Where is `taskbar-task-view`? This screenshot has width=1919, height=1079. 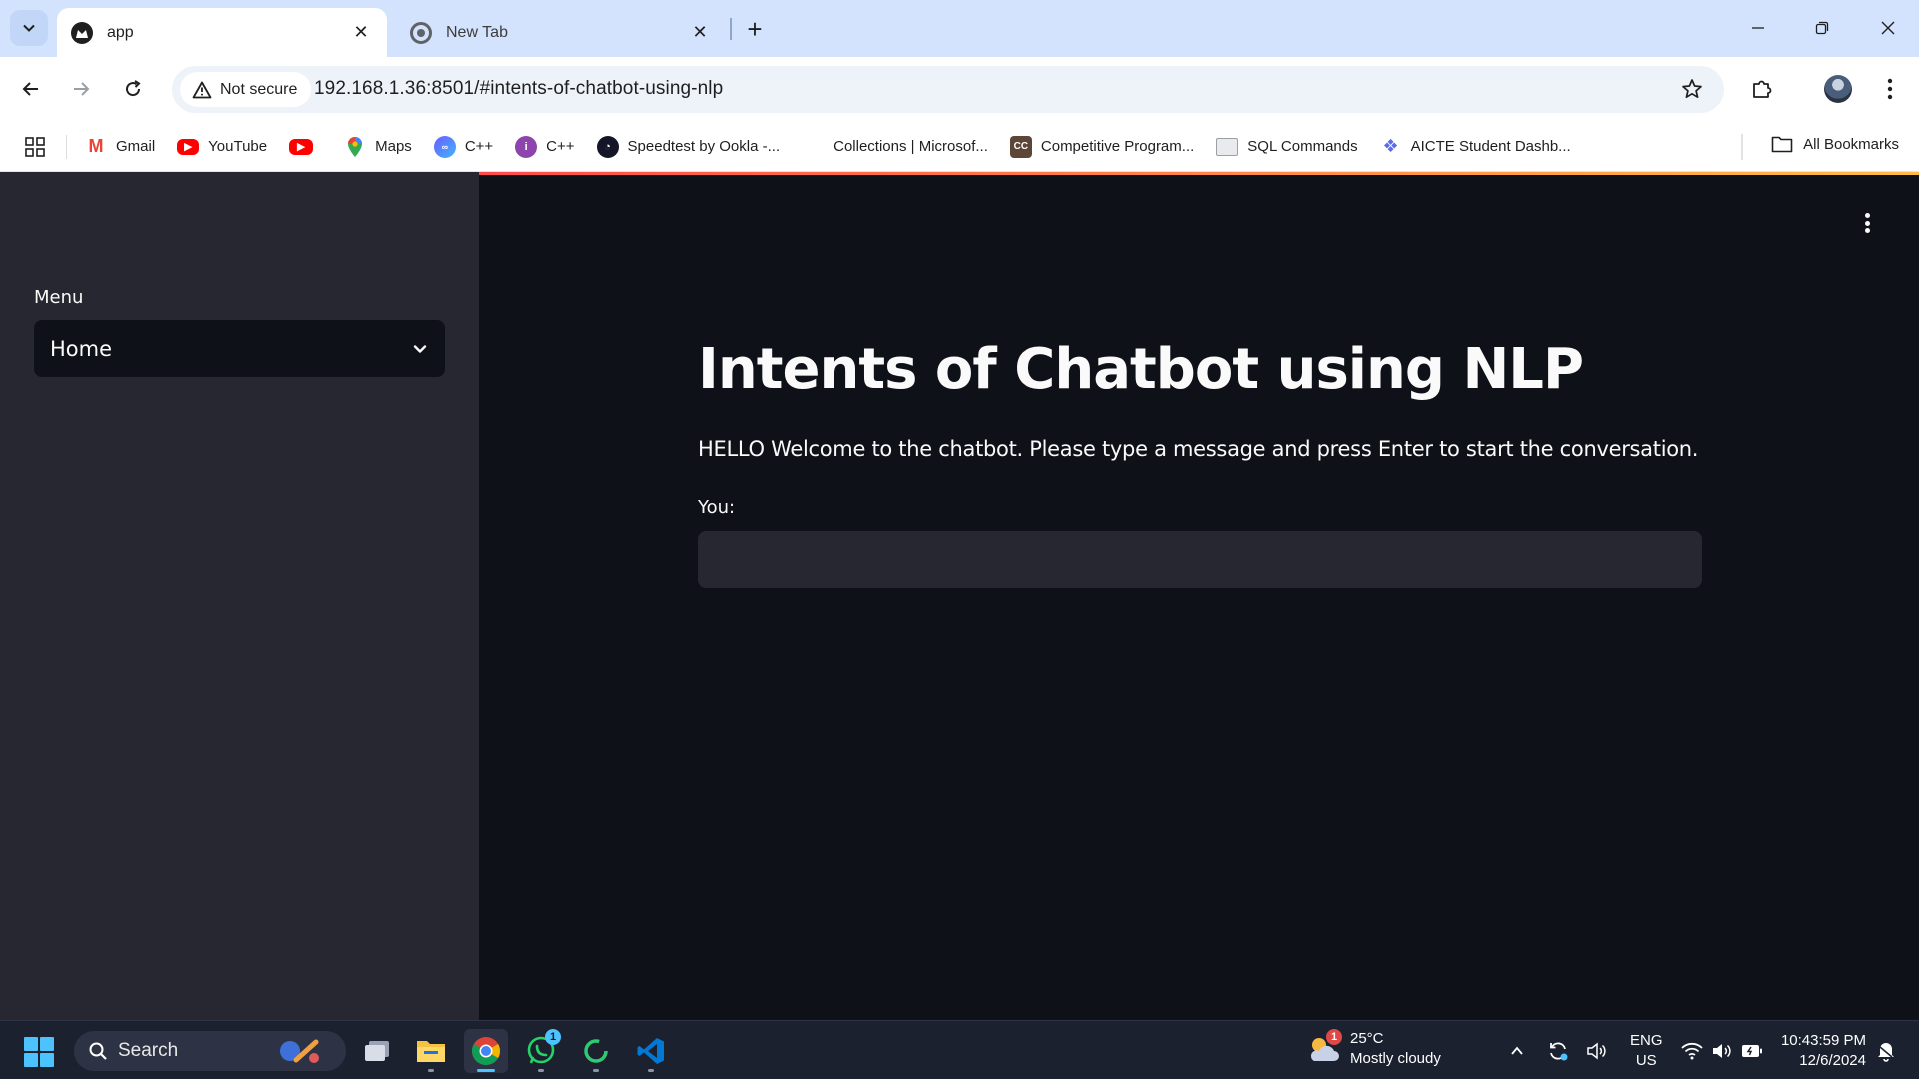
taskbar-task-view is located at coordinates (377, 1051).